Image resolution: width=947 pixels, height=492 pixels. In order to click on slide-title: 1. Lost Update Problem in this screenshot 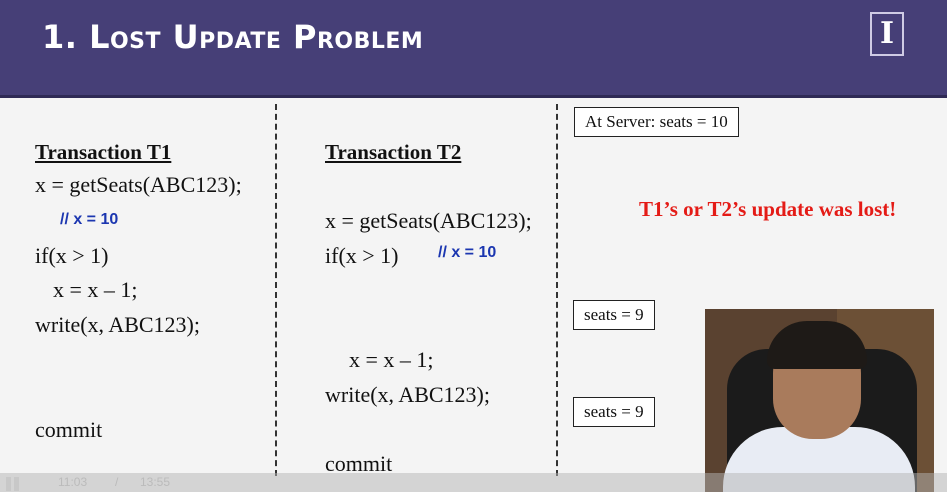, I will do `click(233, 37)`.